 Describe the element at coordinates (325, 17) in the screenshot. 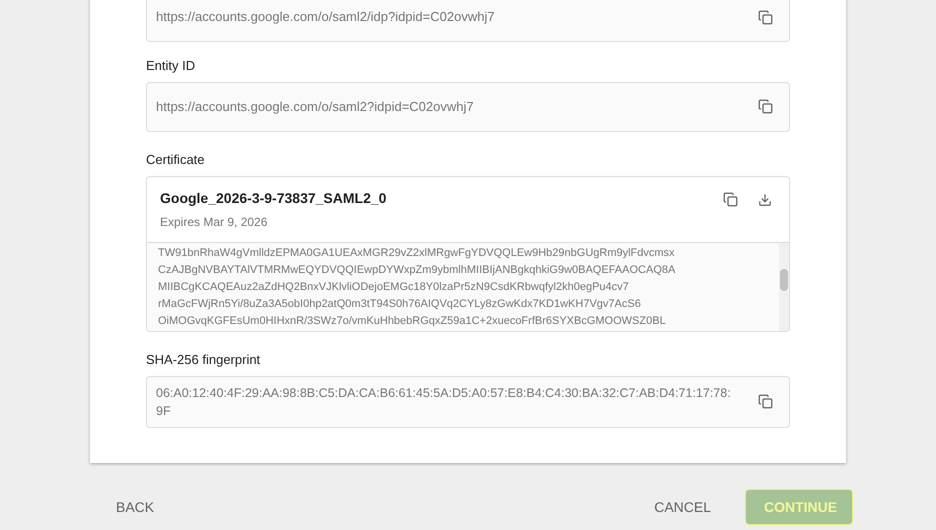

I see `field-value: https://accounts.google.com/o/saml2/idp?idpid=C02ovwhj7` at that location.